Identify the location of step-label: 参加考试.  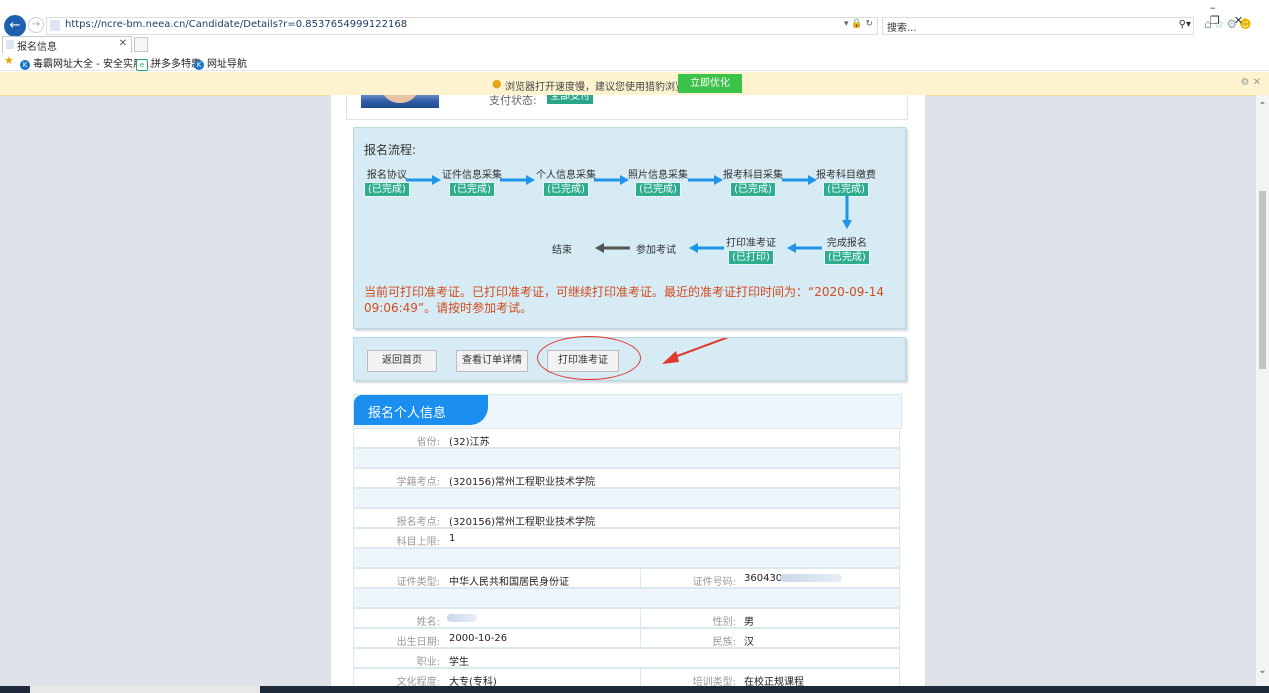
(656, 250).